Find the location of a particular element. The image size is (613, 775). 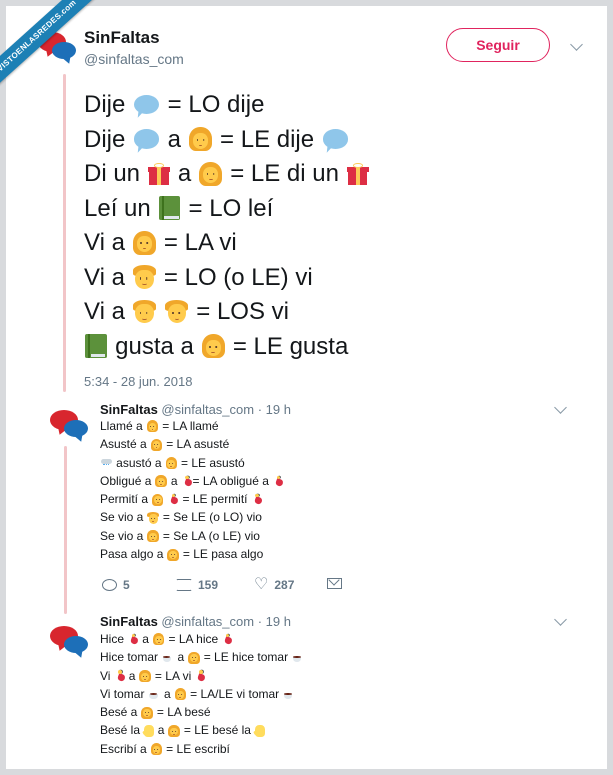

text-segment: = LE dije is located at coordinates (267, 139).